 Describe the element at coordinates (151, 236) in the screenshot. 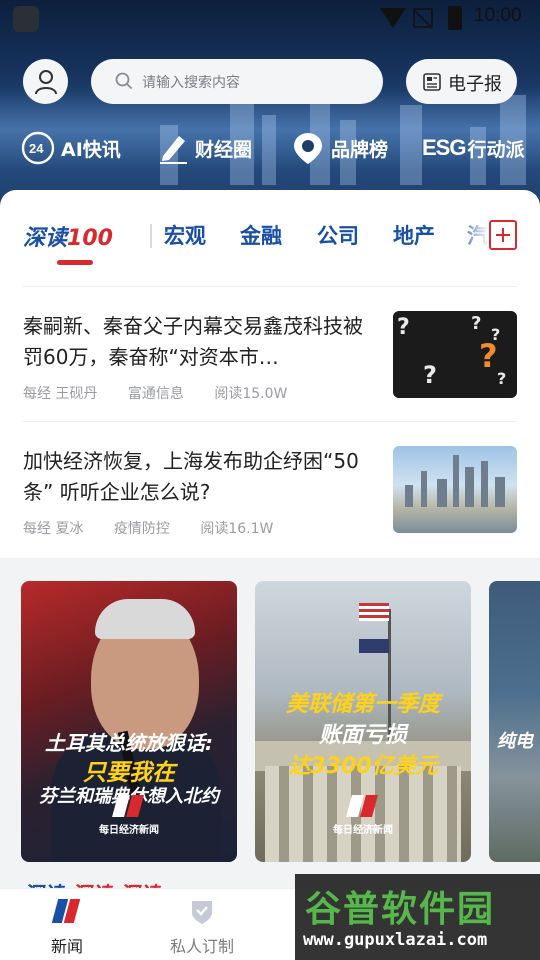

I see `tab-divider` at that location.